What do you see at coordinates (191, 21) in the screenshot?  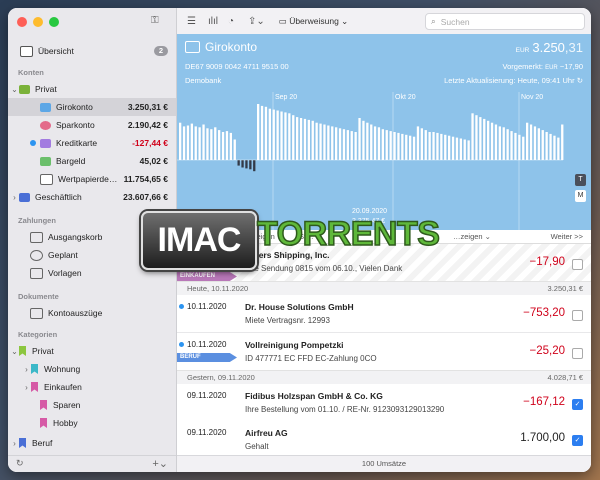 I see `list-icon: ☰` at bounding box center [191, 21].